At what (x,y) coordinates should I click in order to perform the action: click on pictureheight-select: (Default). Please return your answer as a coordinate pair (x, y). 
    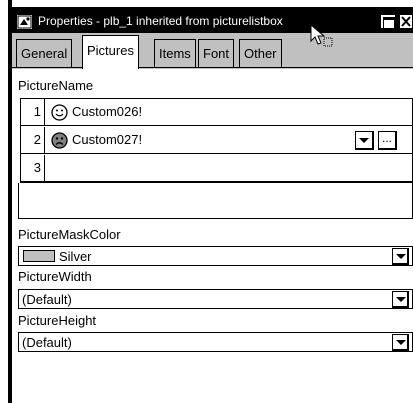
    Looking at the image, I should click on (215, 342).